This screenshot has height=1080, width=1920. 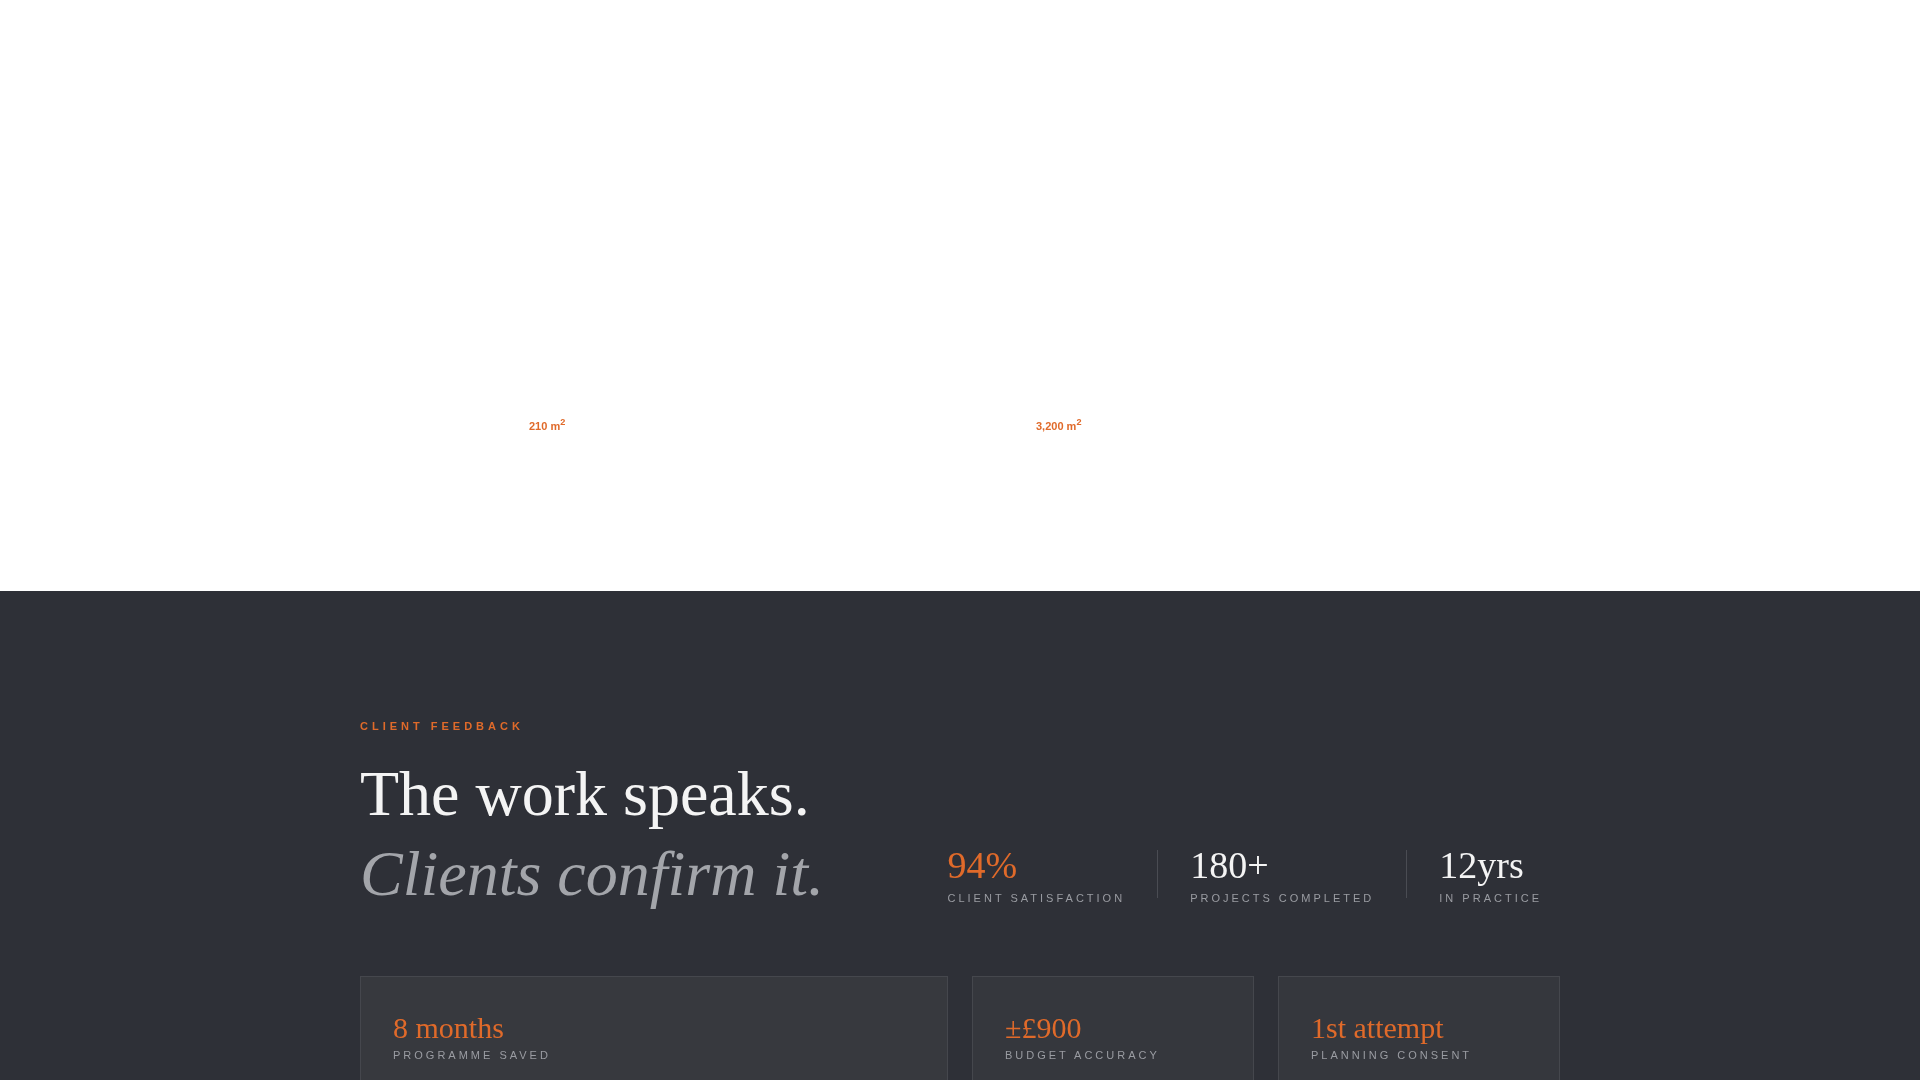 I want to click on card-label: PROGRAMME SAVED, so click(x=472, y=1055).